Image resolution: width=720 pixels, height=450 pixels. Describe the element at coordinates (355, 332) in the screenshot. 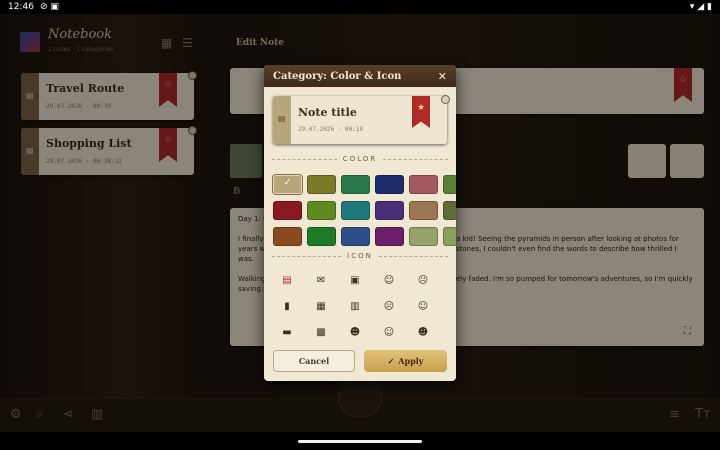

I see `face-icon: ☻` at that location.